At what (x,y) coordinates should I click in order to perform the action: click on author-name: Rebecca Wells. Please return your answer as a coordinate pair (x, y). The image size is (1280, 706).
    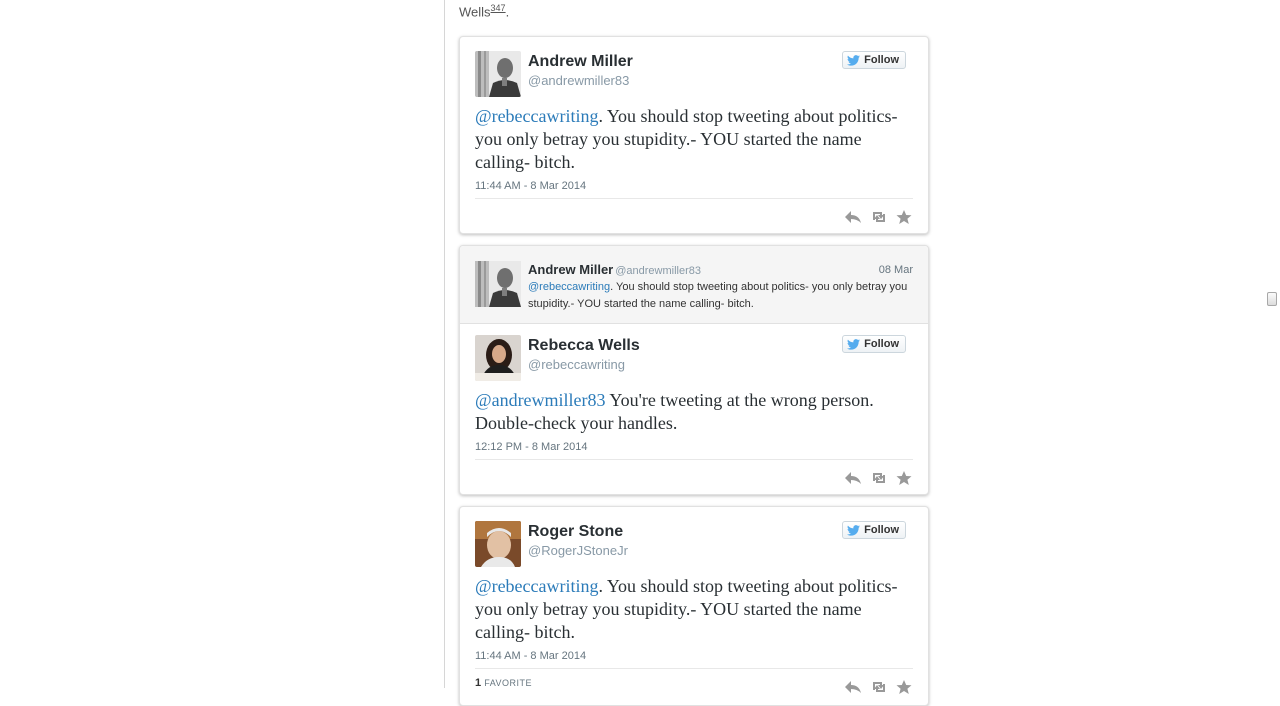
    Looking at the image, I should click on (584, 346).